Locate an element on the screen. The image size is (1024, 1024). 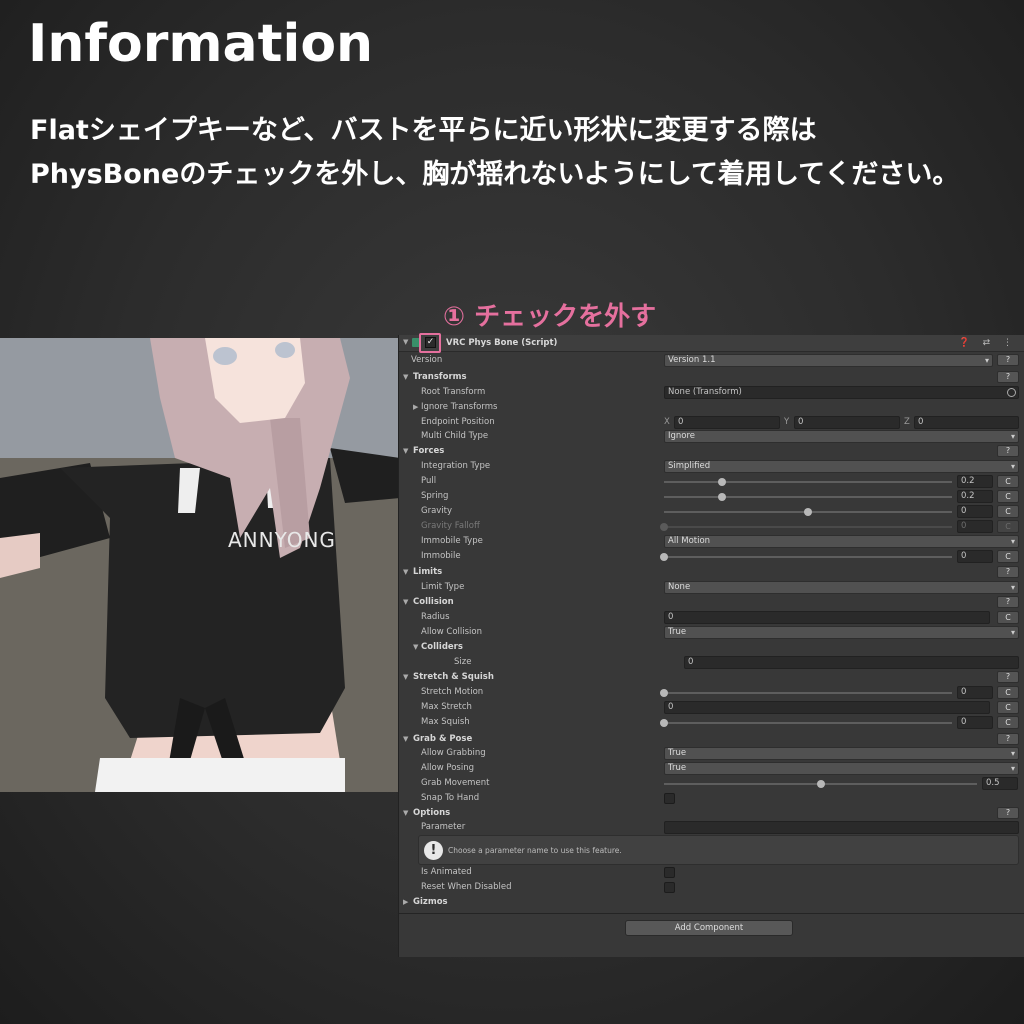
spring-slider-track is located at coordinates (808, 497).